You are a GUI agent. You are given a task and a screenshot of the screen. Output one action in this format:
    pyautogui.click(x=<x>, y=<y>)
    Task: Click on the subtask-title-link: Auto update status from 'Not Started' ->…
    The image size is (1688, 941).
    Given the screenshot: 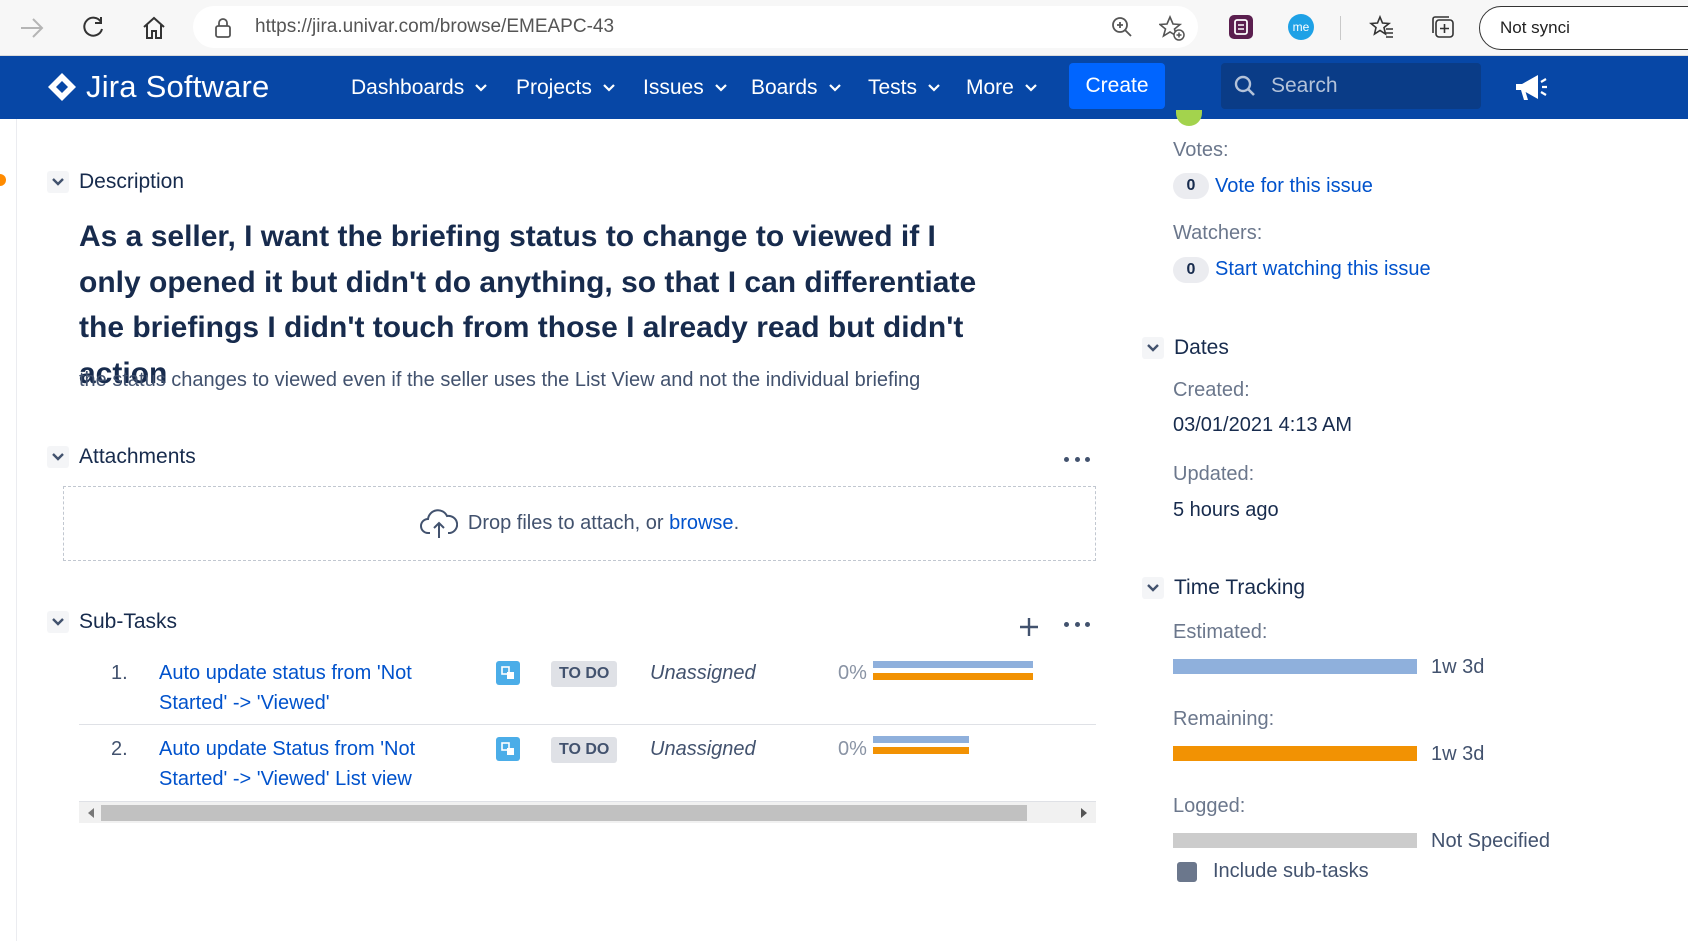 What is the action you would take?
    pyautogui.click(x=309, y=688)
    